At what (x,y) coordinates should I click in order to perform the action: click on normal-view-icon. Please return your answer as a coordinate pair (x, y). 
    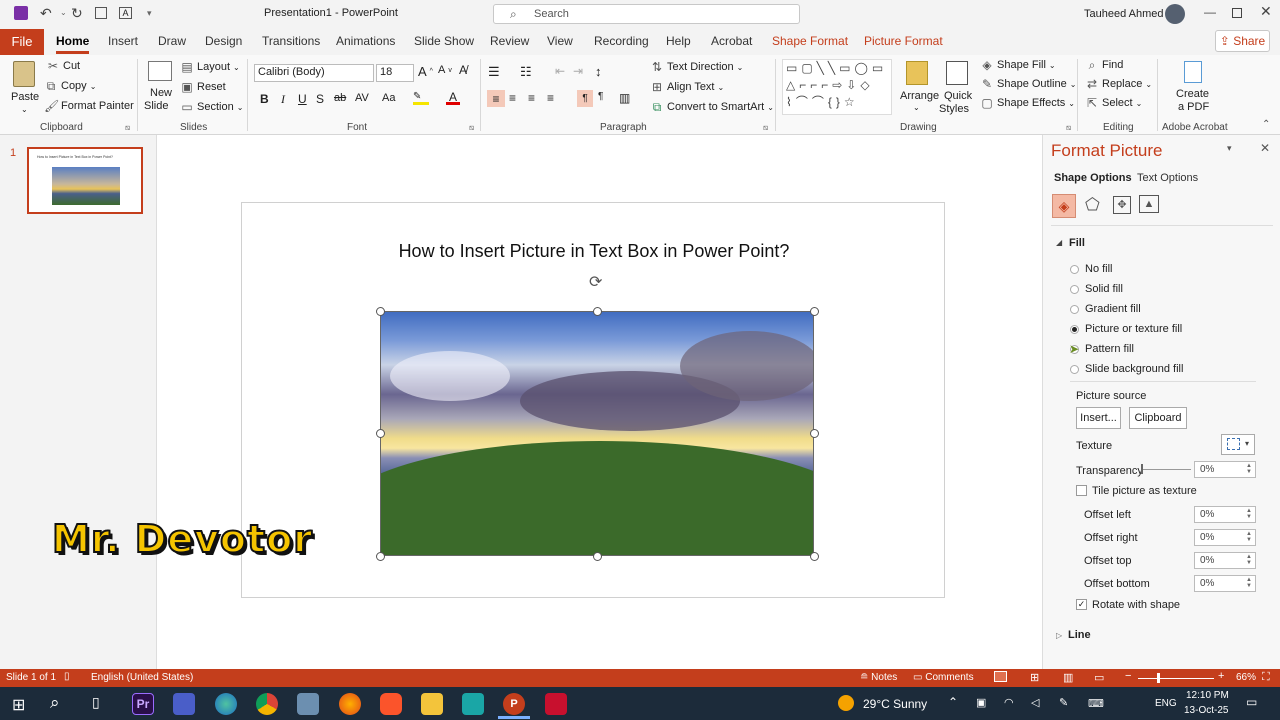
    Looking at the image, I should click on (1000, 676).